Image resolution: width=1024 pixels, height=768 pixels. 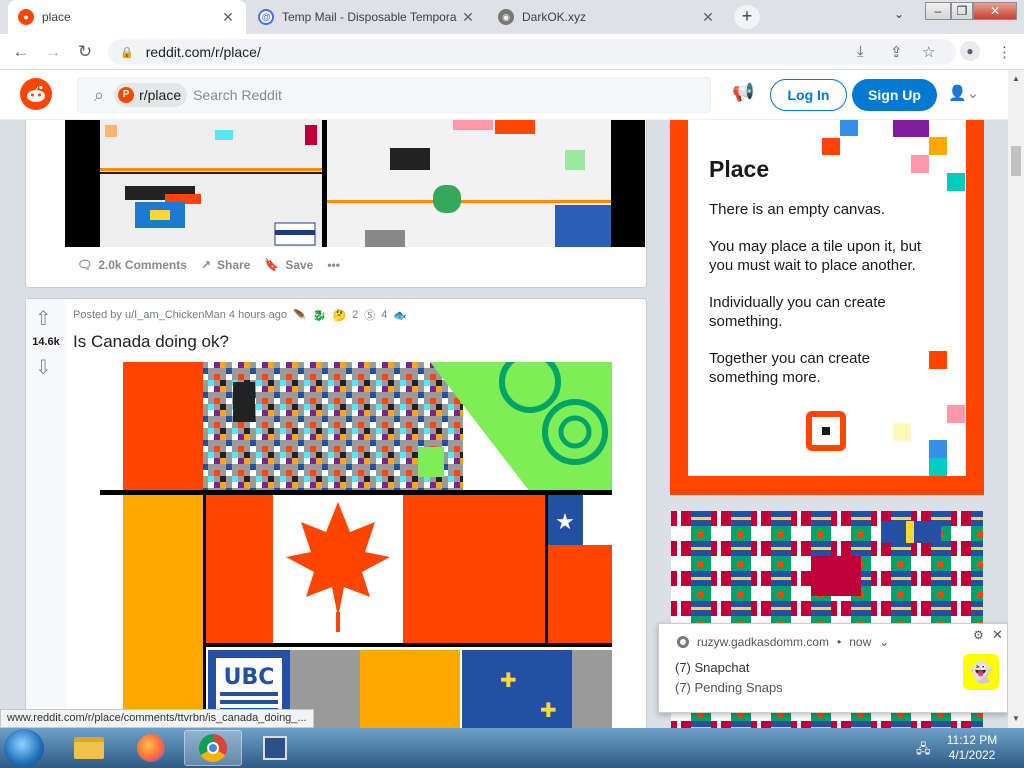 What do you see at coordinates (995, 11) in the screenshot?
I see `close-window-button: ✕` at bounding box center [995, 11].